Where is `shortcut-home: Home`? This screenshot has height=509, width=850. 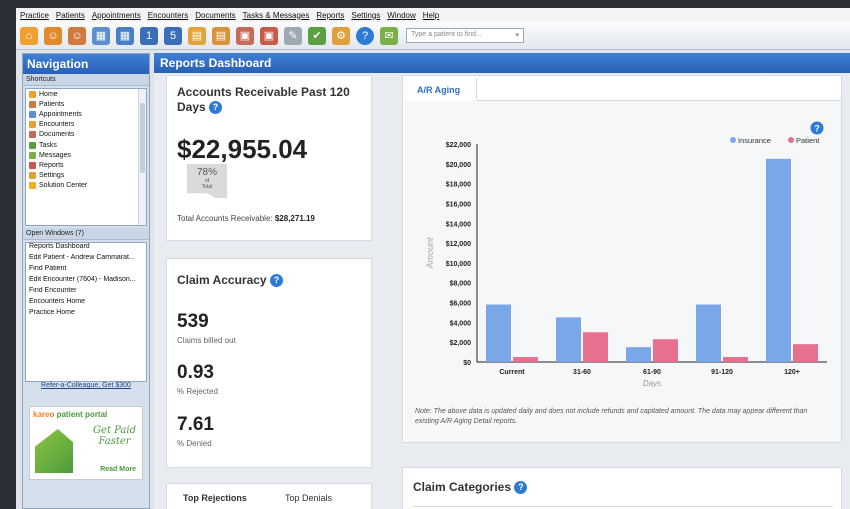
shortcut-home: Home is located at coordinates (86, 94).